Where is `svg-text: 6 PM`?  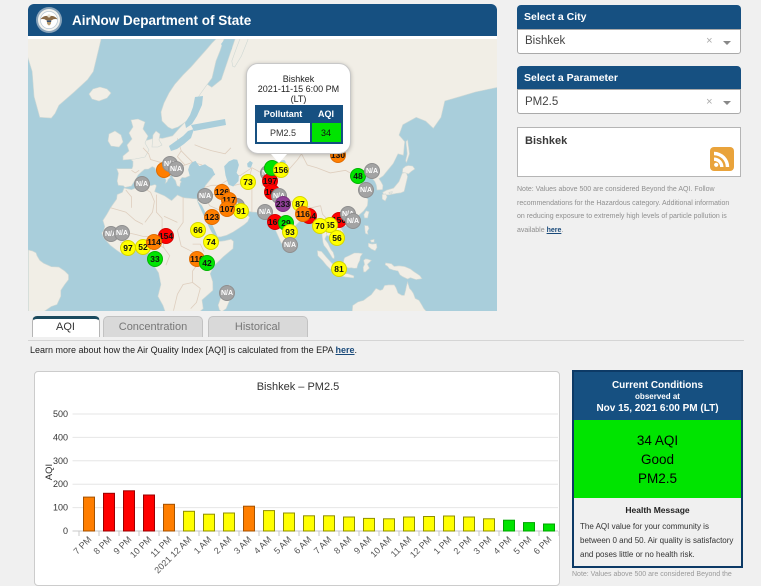
svg-text: 6 PM is located at coordinates (542, 545).